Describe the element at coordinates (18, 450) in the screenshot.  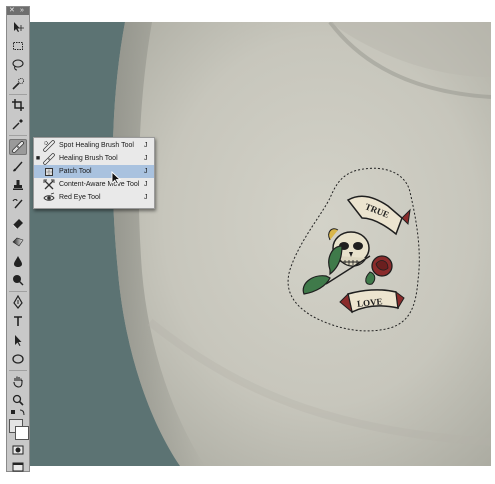
I see `quick-mask-icon` at that location.